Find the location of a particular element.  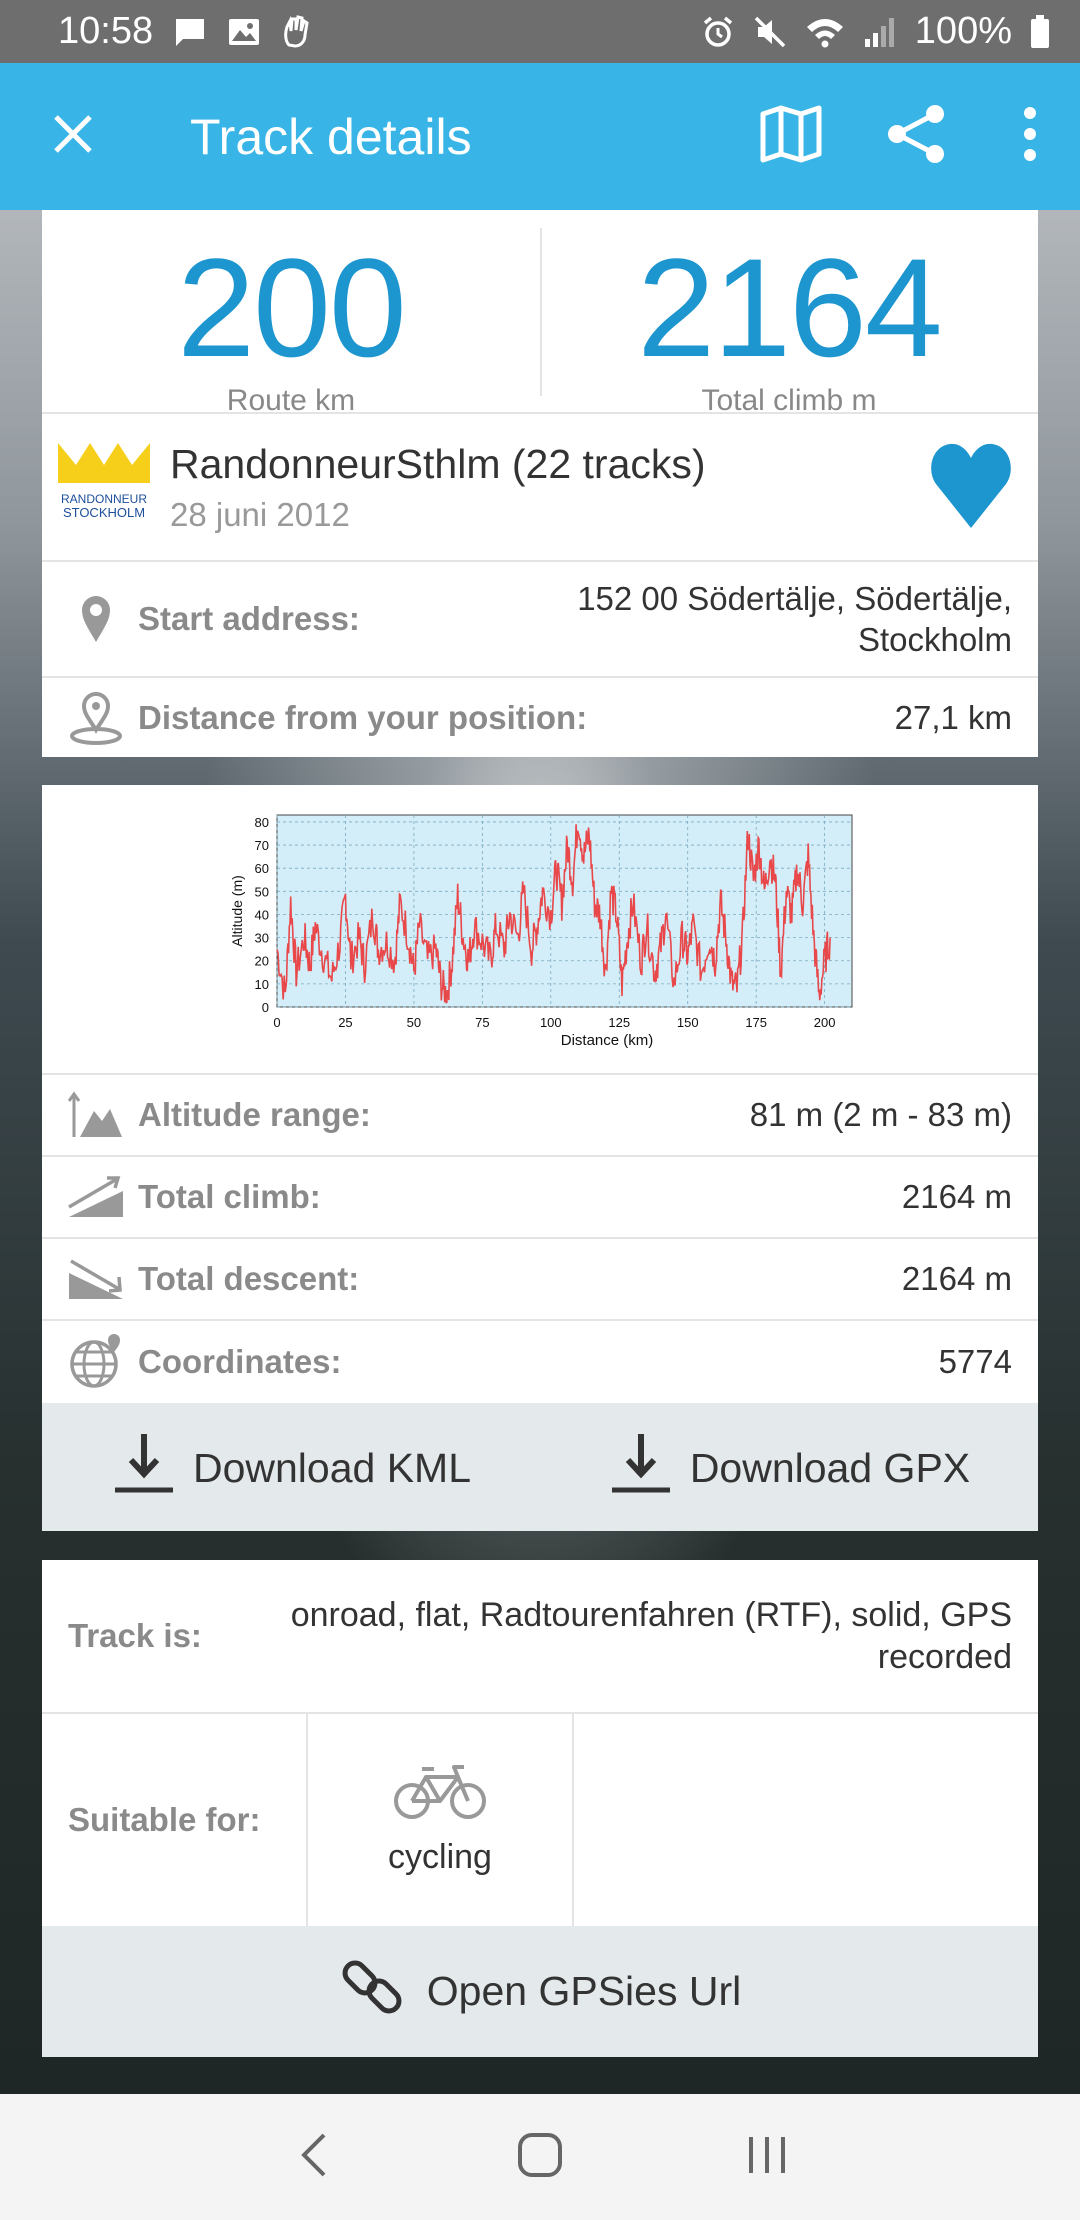

download-kml-label: Download KML is located at coordinates (332, 1467).